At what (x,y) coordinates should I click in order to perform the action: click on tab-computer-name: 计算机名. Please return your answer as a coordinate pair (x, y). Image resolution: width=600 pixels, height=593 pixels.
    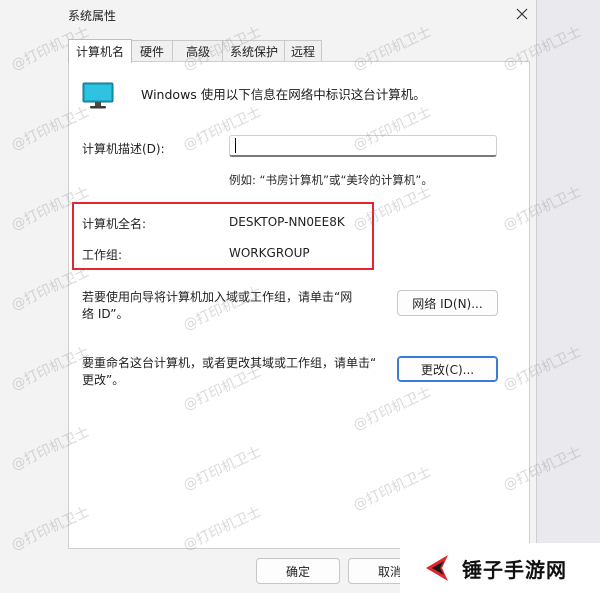
    Looking at the image, I should click on (100, 51).